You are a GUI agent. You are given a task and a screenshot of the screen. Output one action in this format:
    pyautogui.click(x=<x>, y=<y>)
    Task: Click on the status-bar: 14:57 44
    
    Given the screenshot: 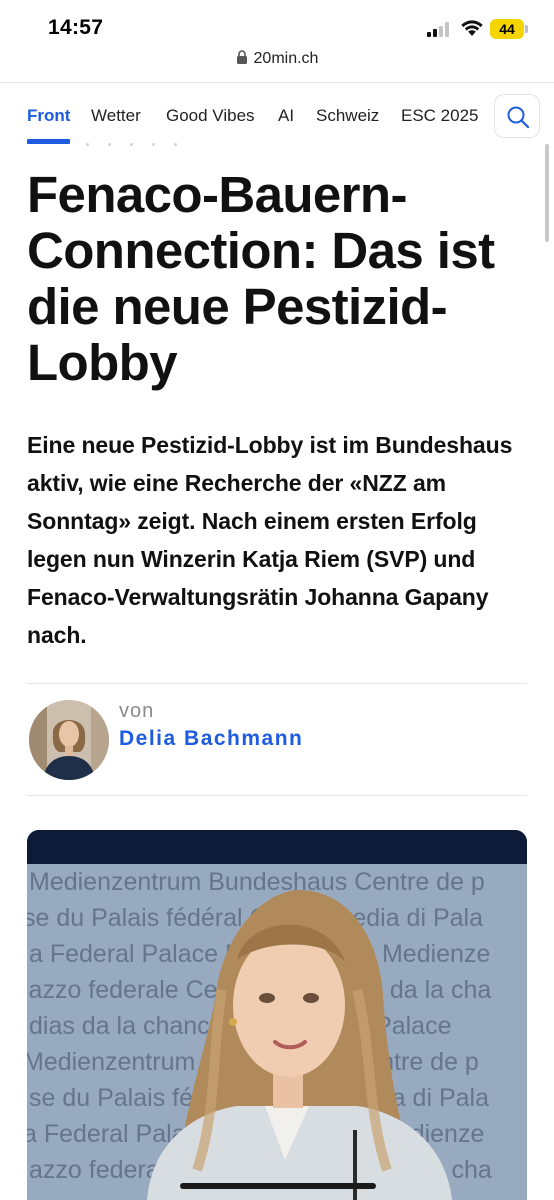 What is the action you would take?
    pyautogui.click(x=277, y=25)
    